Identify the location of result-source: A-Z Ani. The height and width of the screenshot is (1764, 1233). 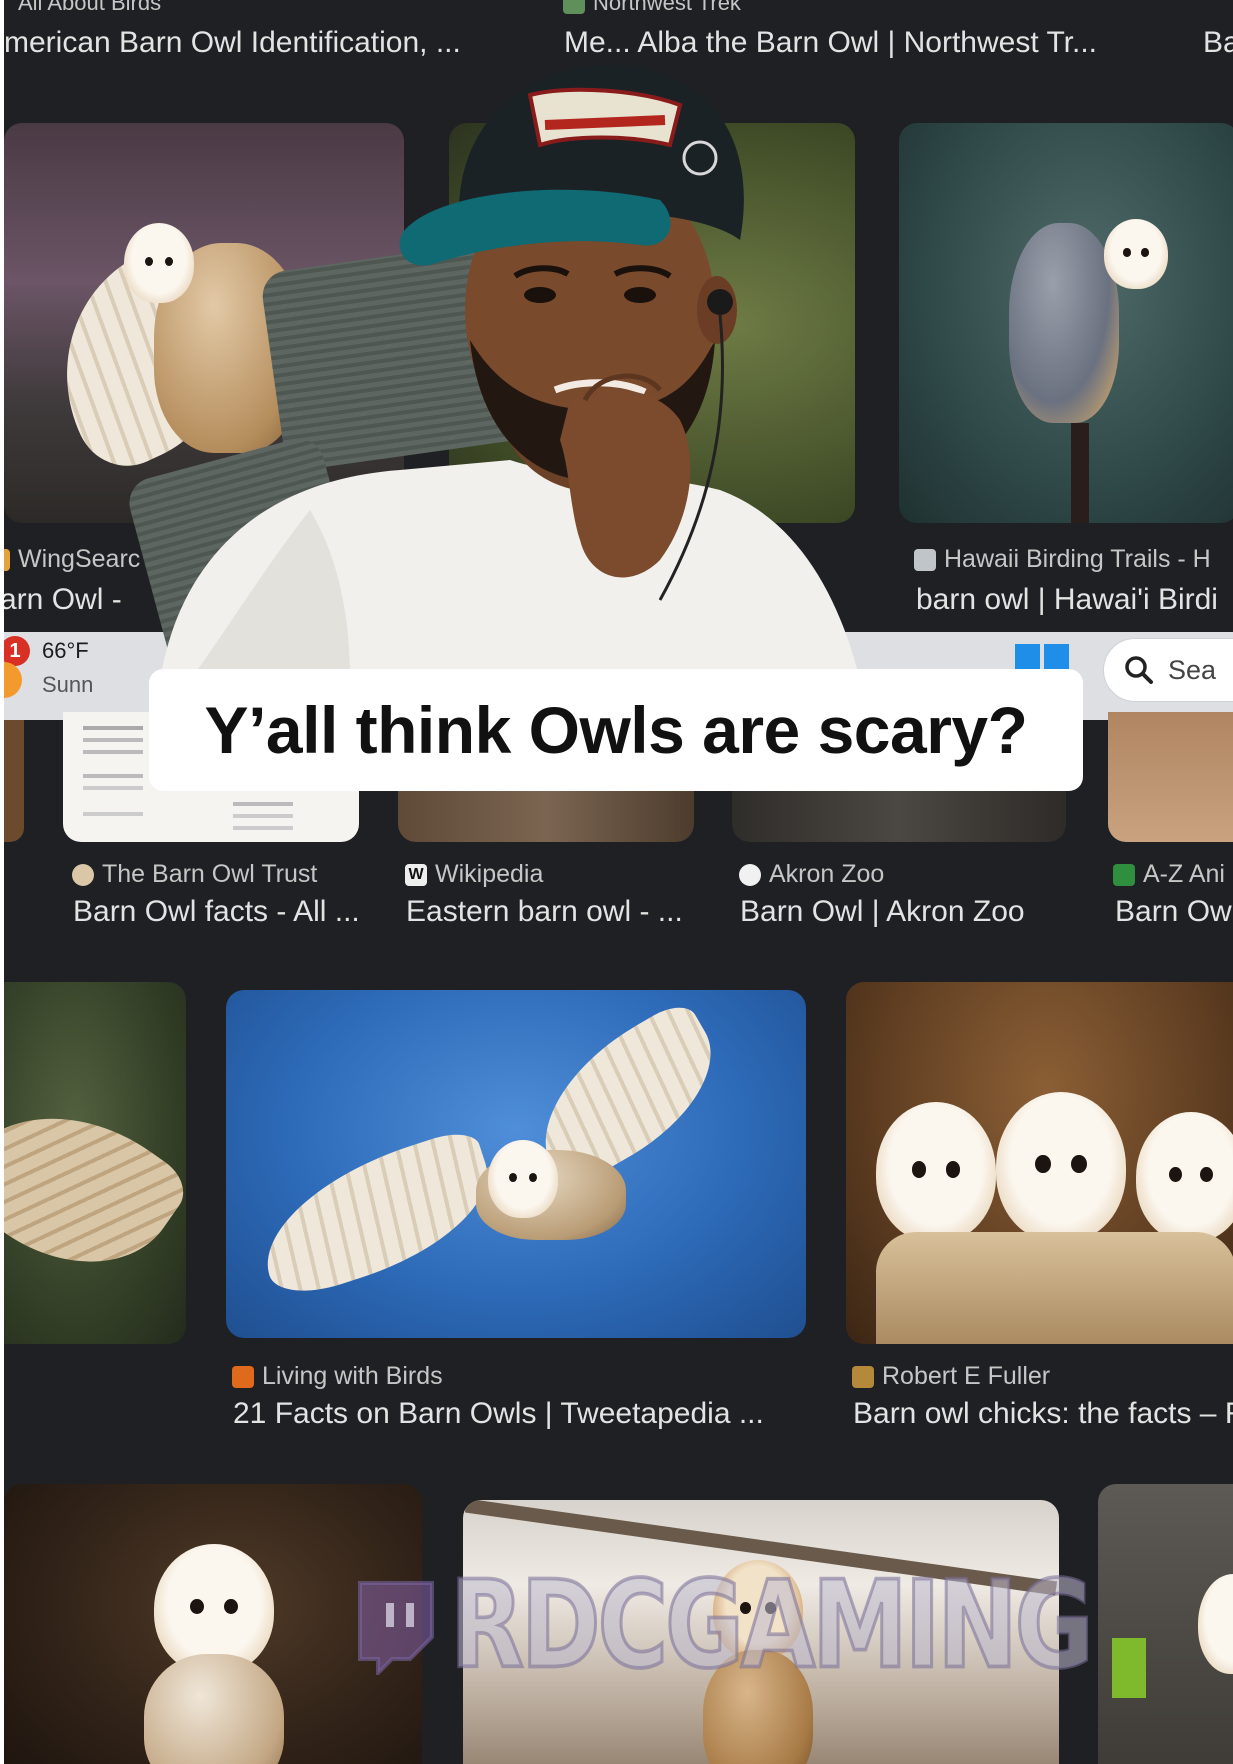
(1169, 874).